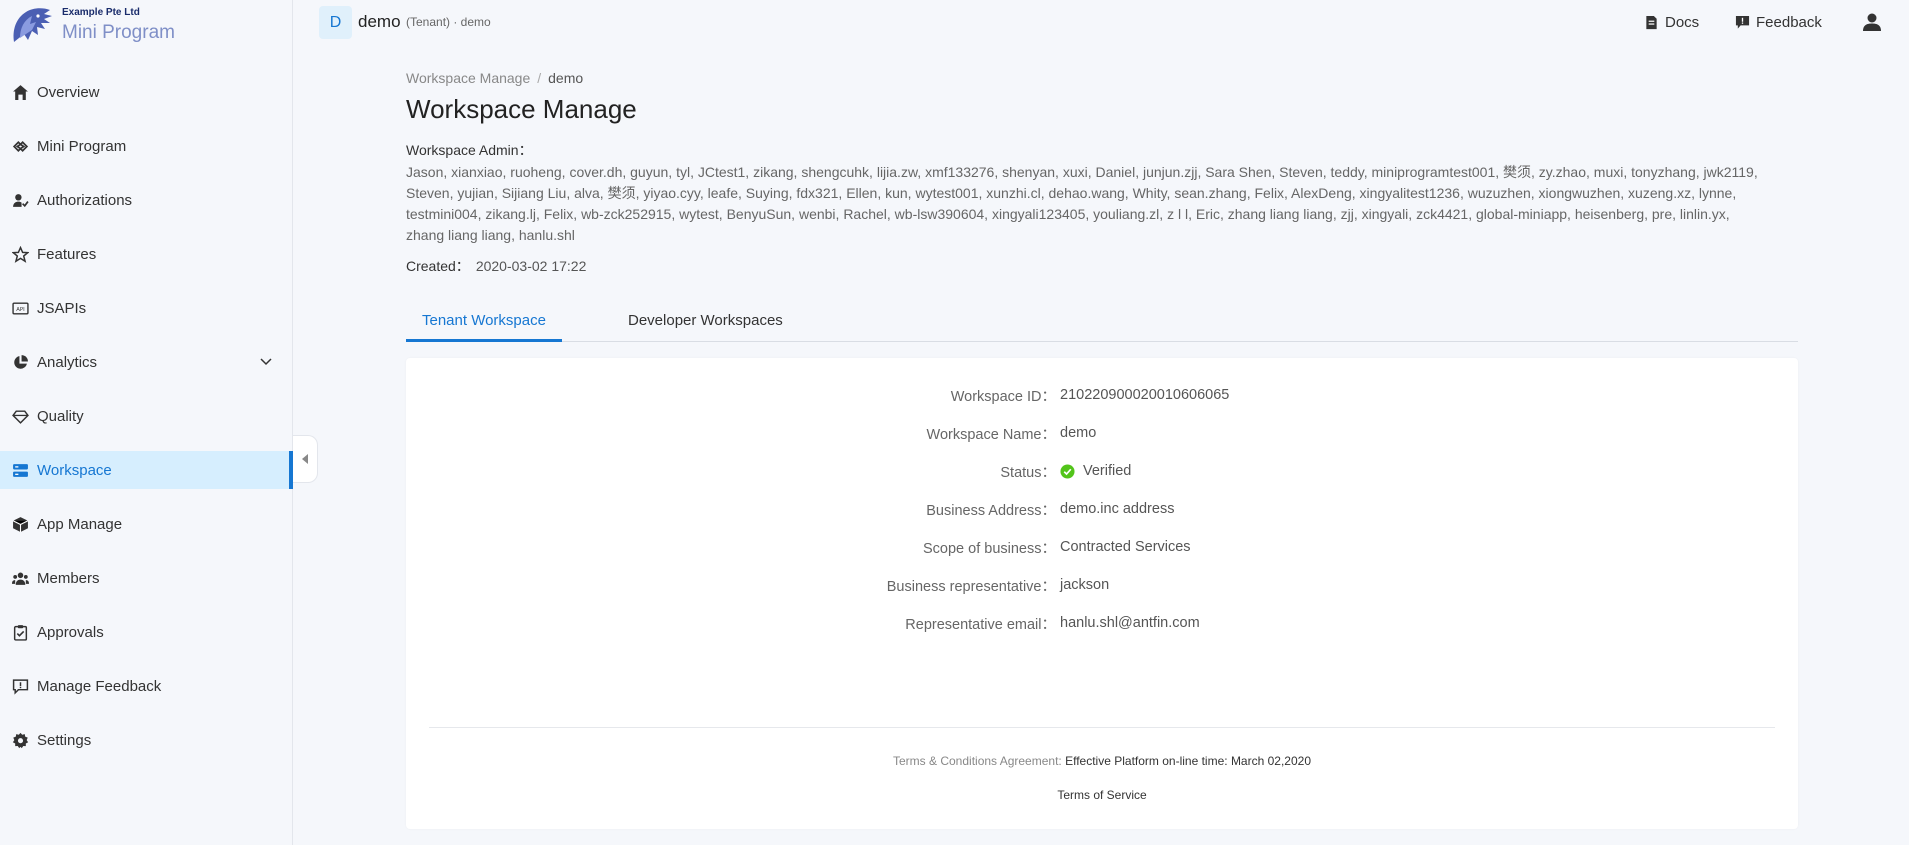  What do you see at coordinates (989, 549) in the screenshot?
I see `field-label: Scope of business：` at bounding box center [989, 549].